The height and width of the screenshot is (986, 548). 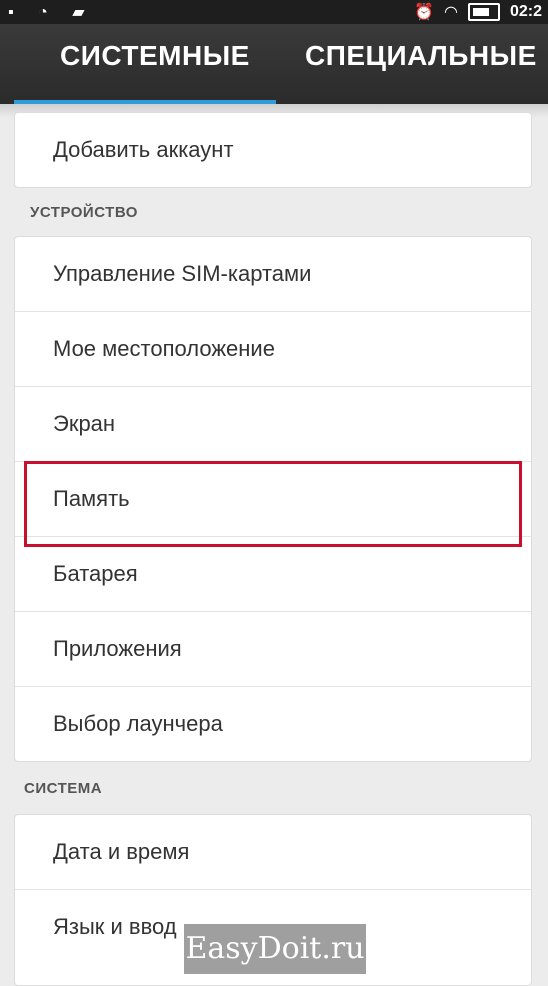 What do you see at coordinates (273, 649) in the screenshot?
I see `apps-item: Приложения` at bounding box center [273, 649].